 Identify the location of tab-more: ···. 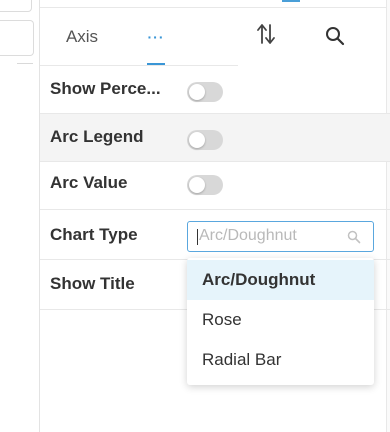
(156, 37).